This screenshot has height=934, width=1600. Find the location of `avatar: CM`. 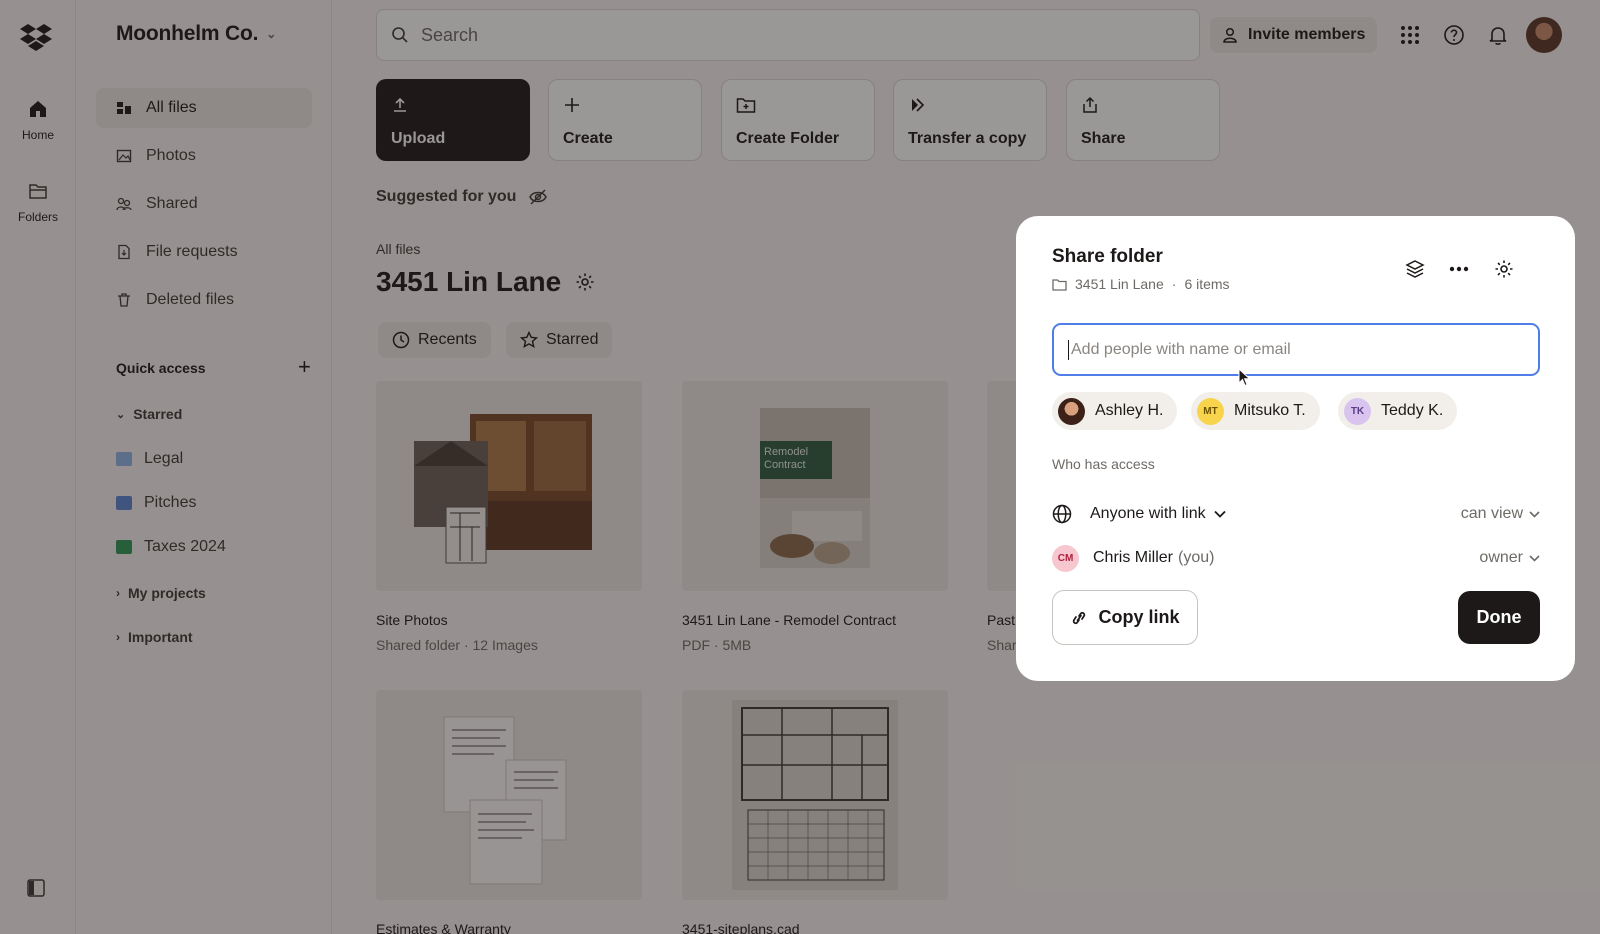

avatar: CM is located at coordinates (1065, 558).